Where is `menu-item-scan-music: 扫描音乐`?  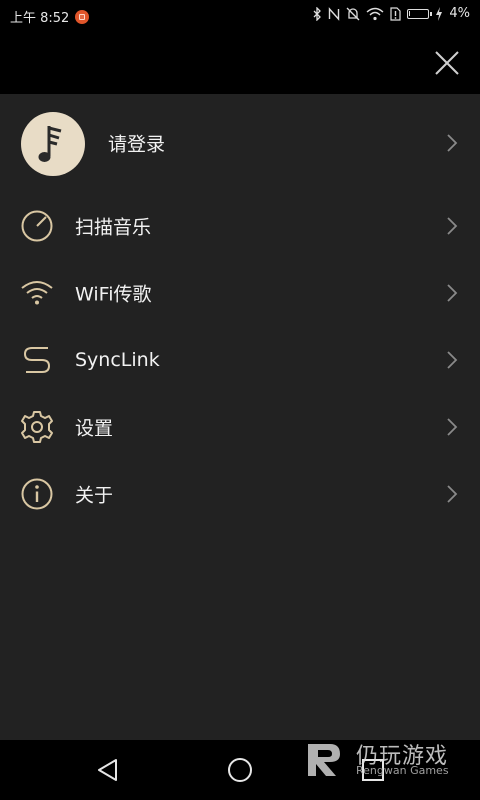
menu-item-scan-music: 扫描音乐 is located at coordinates (240, 225).